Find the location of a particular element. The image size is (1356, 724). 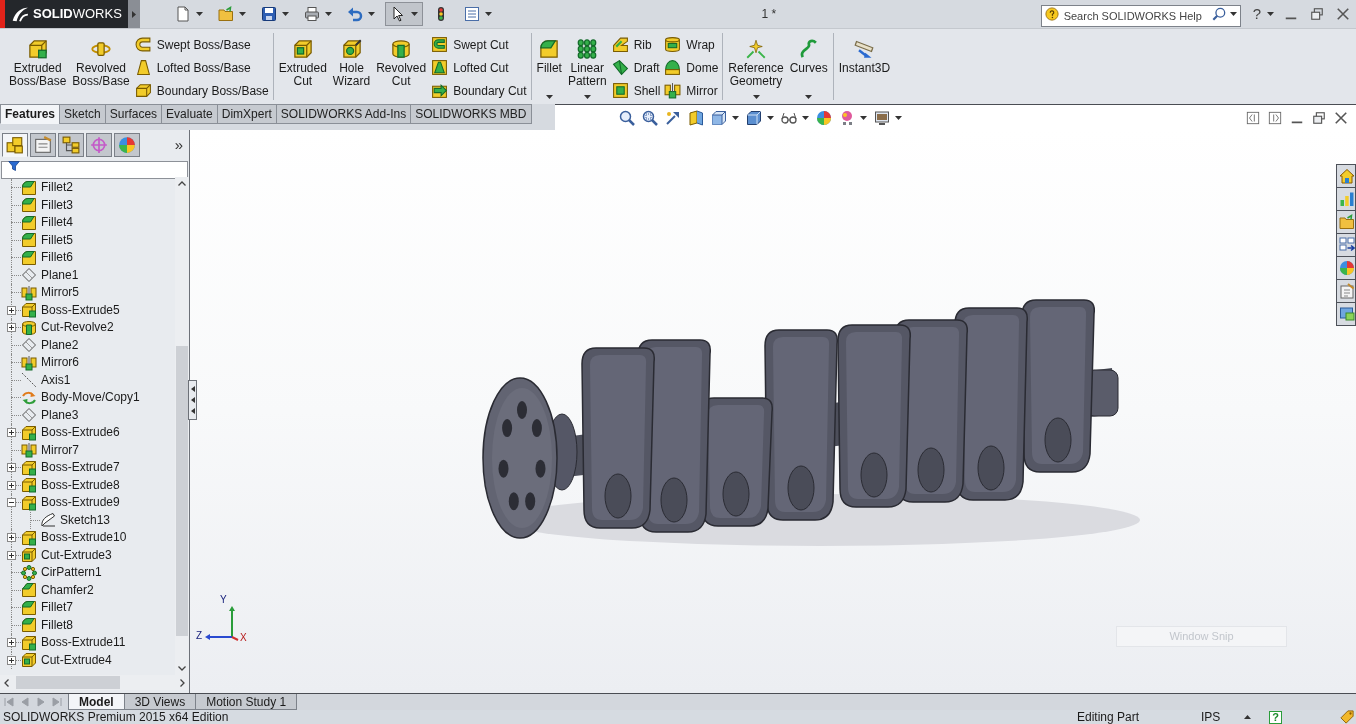

command-button: Boundary Boss/Base is located at coordinates (201, 90).